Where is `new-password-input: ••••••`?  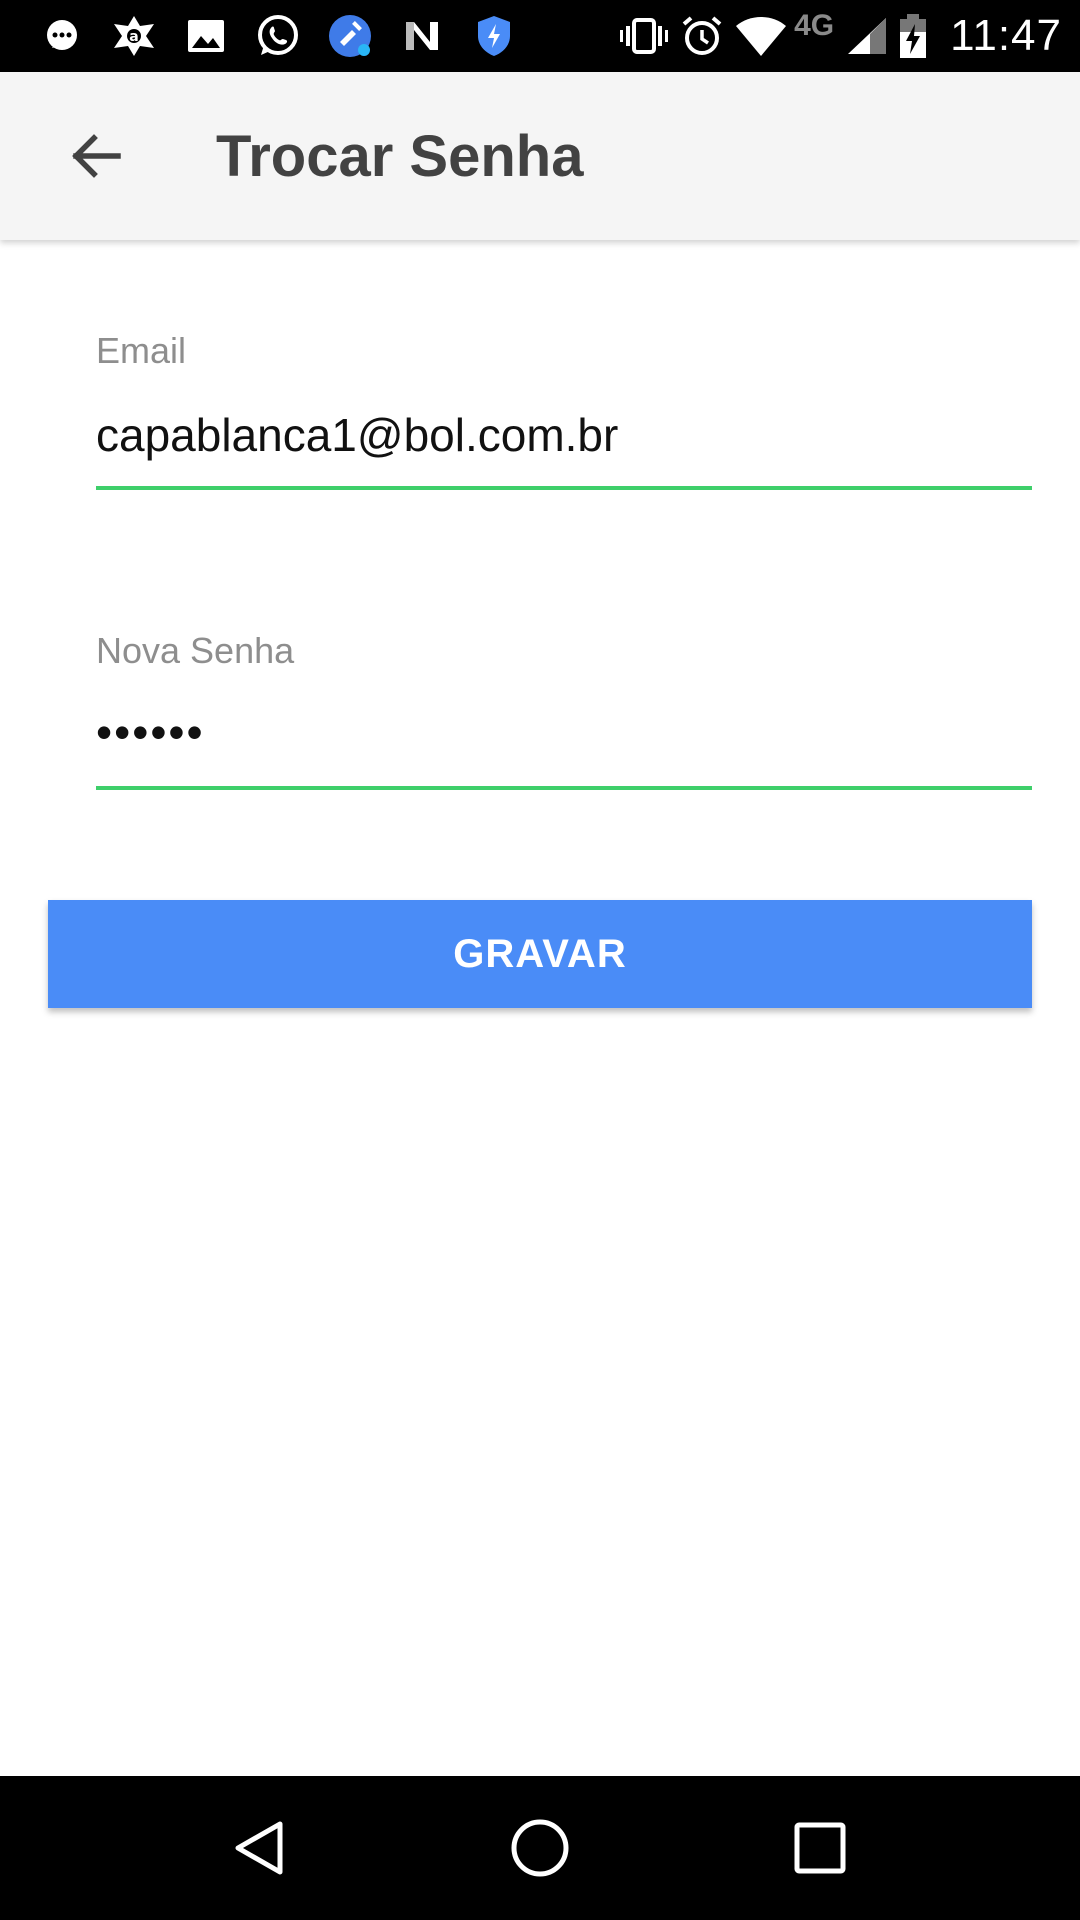
new-password-input: •••••• is located at coordinates (150, 732).